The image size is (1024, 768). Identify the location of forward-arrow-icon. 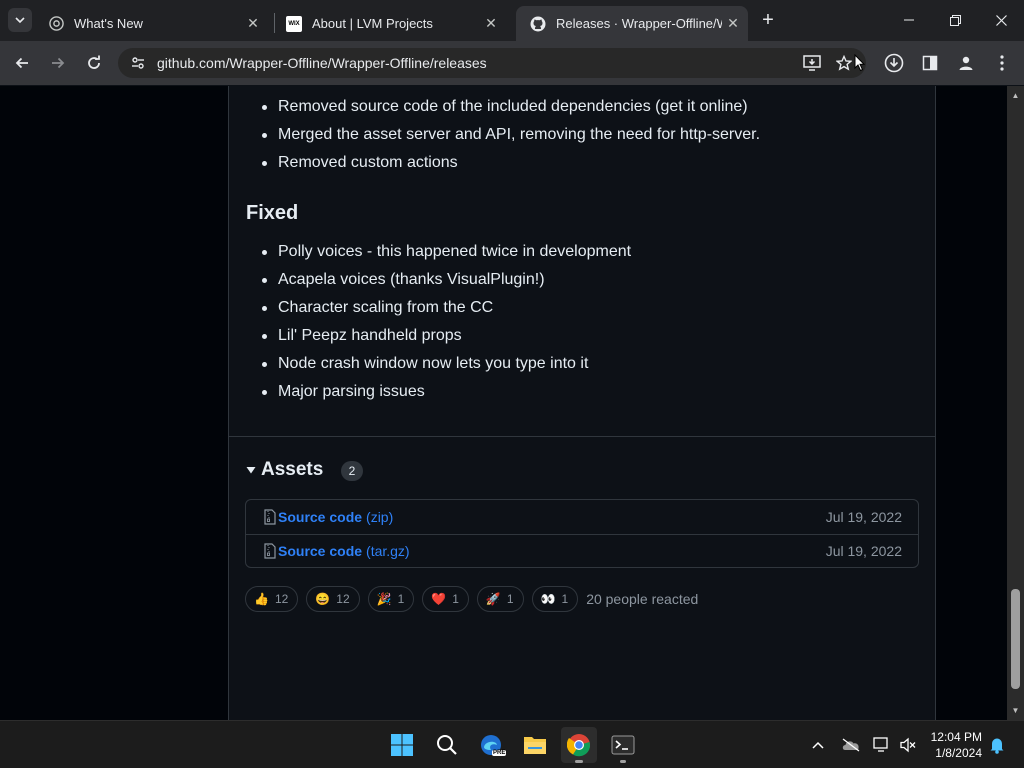
(58, 63).